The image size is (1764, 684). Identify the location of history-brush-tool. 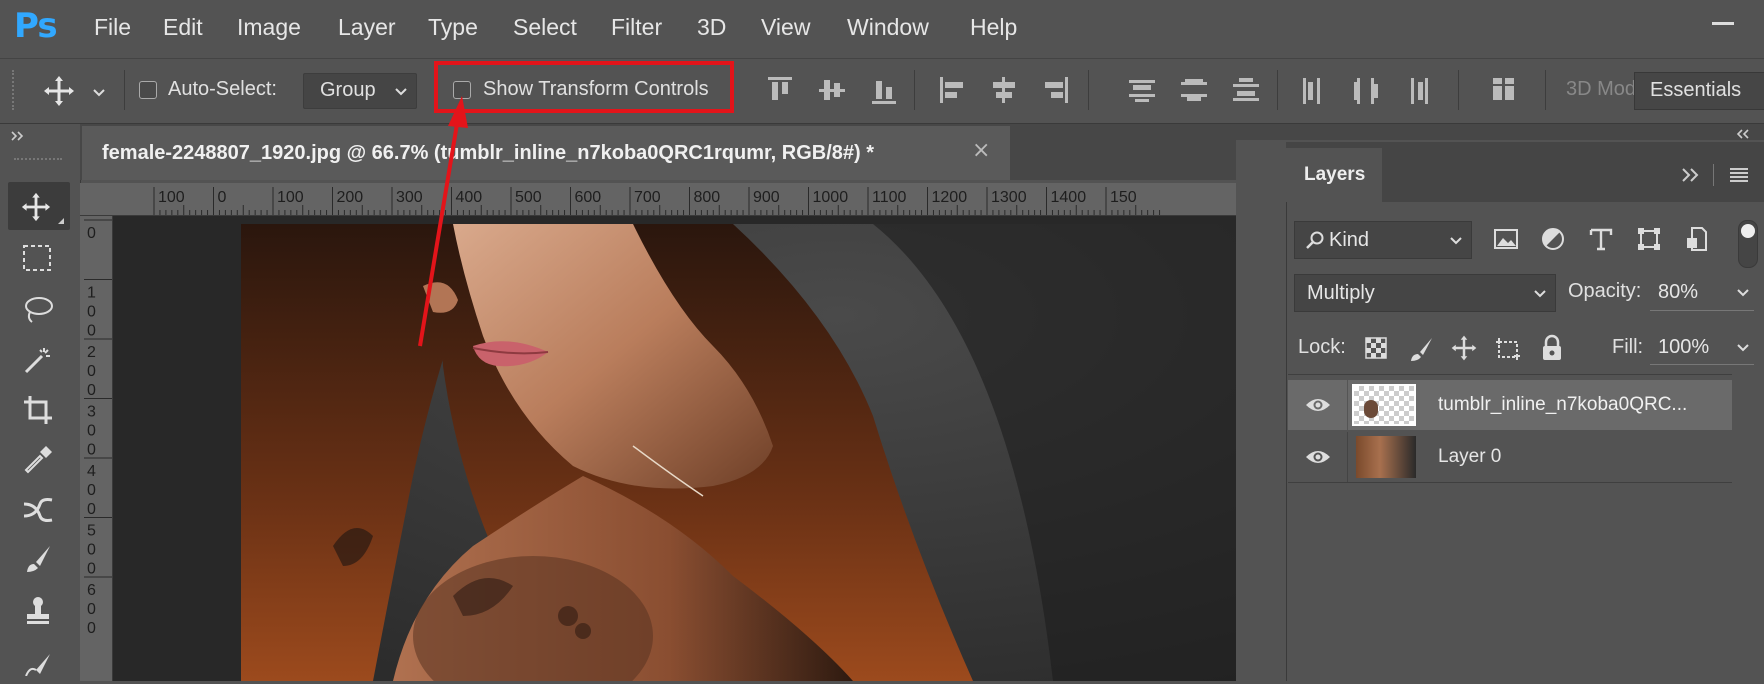
(39, 660).